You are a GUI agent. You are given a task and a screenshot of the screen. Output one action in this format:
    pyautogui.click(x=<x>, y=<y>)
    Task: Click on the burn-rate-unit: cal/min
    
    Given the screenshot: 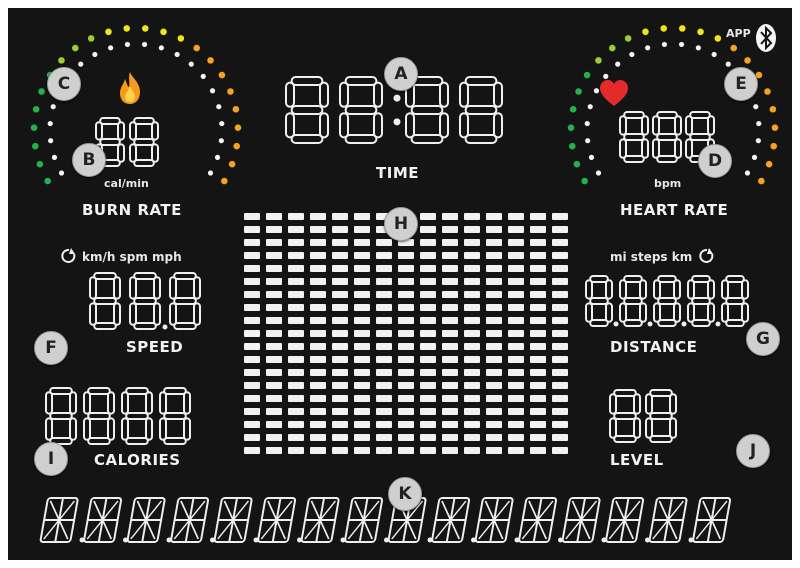 What is the action you would take?
    pyautogui.click(x=126, y=183)
    